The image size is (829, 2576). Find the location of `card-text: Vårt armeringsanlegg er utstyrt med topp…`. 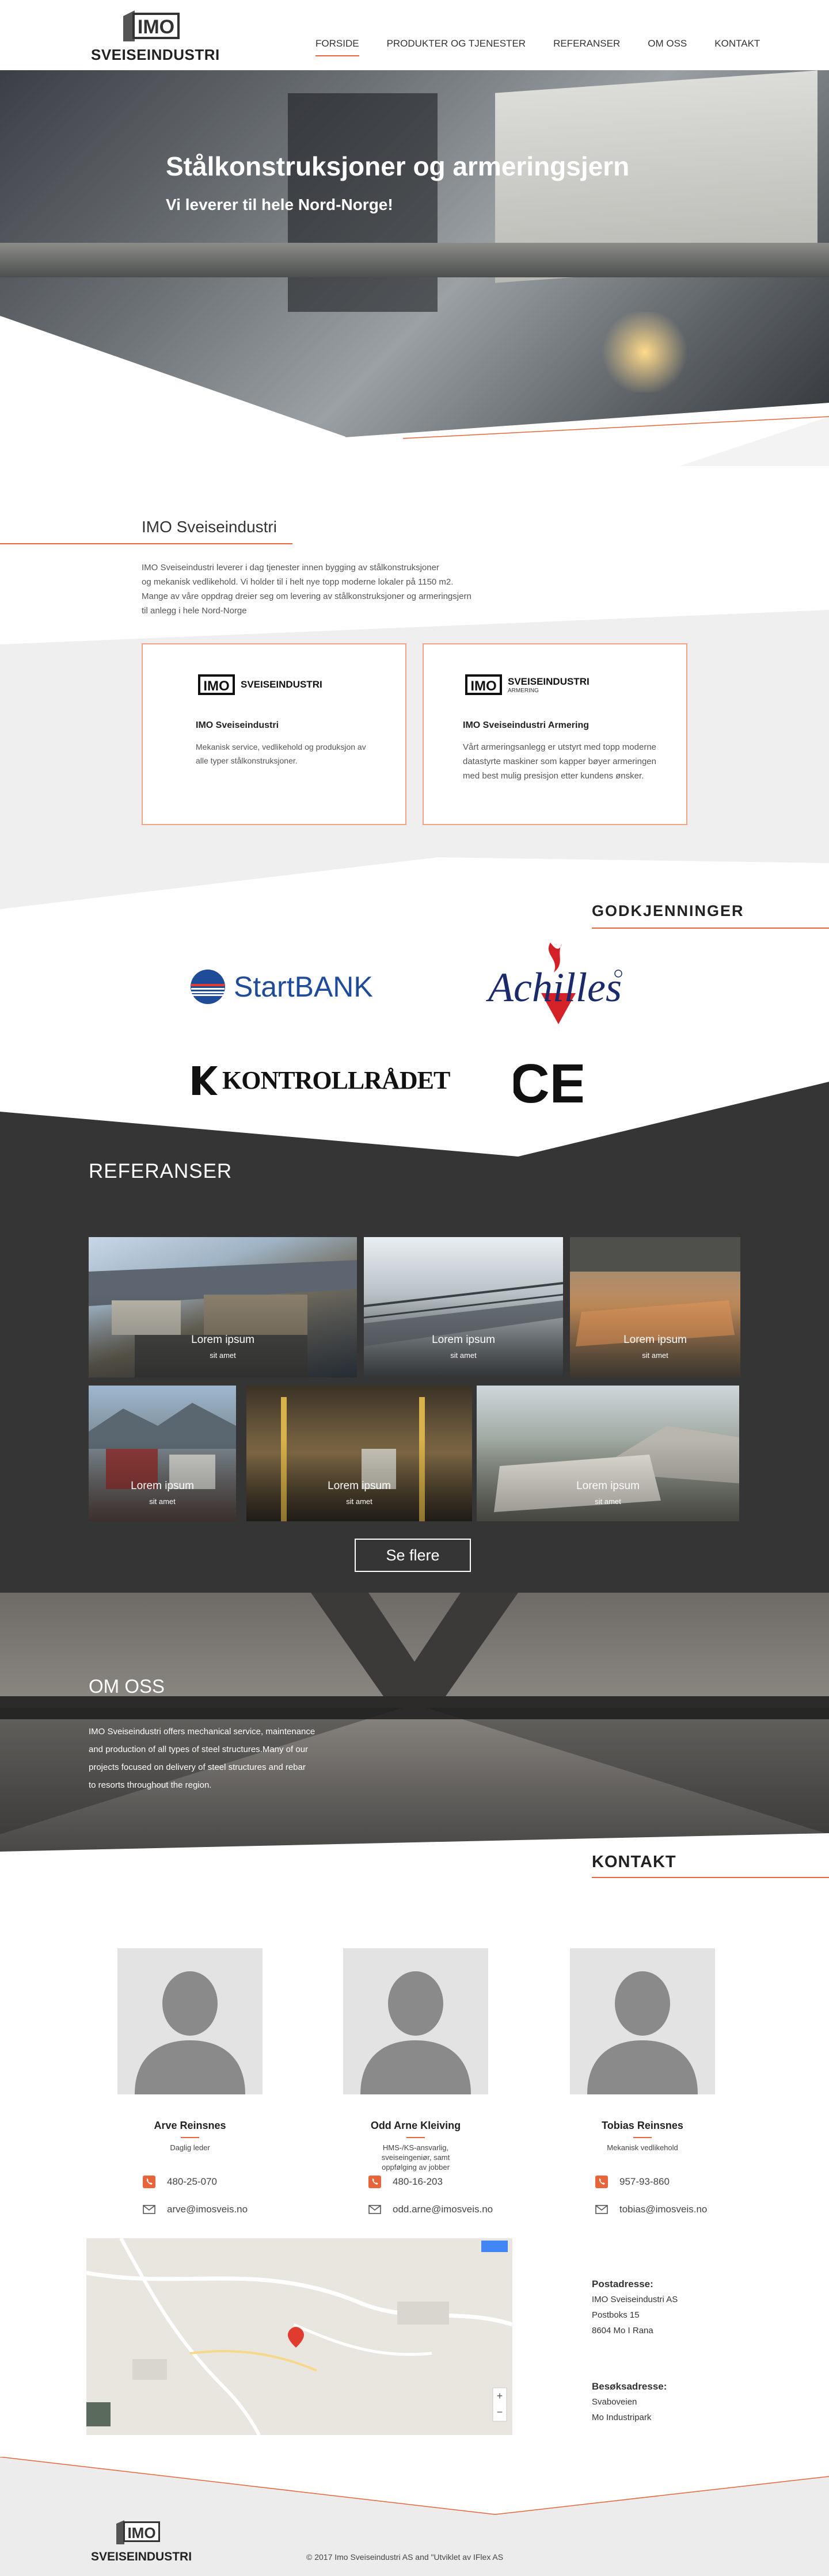

card-text: Vårt armeringsanlegg er utstyrt med topp… is located at coordinates (559, 761).